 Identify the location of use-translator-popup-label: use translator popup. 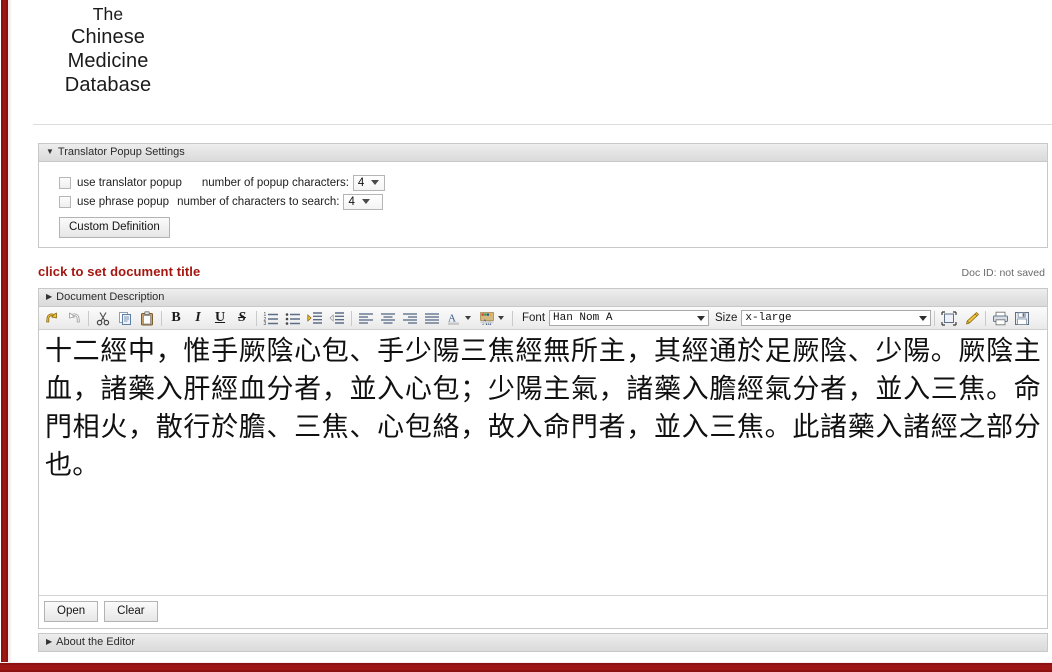
(129, 182).